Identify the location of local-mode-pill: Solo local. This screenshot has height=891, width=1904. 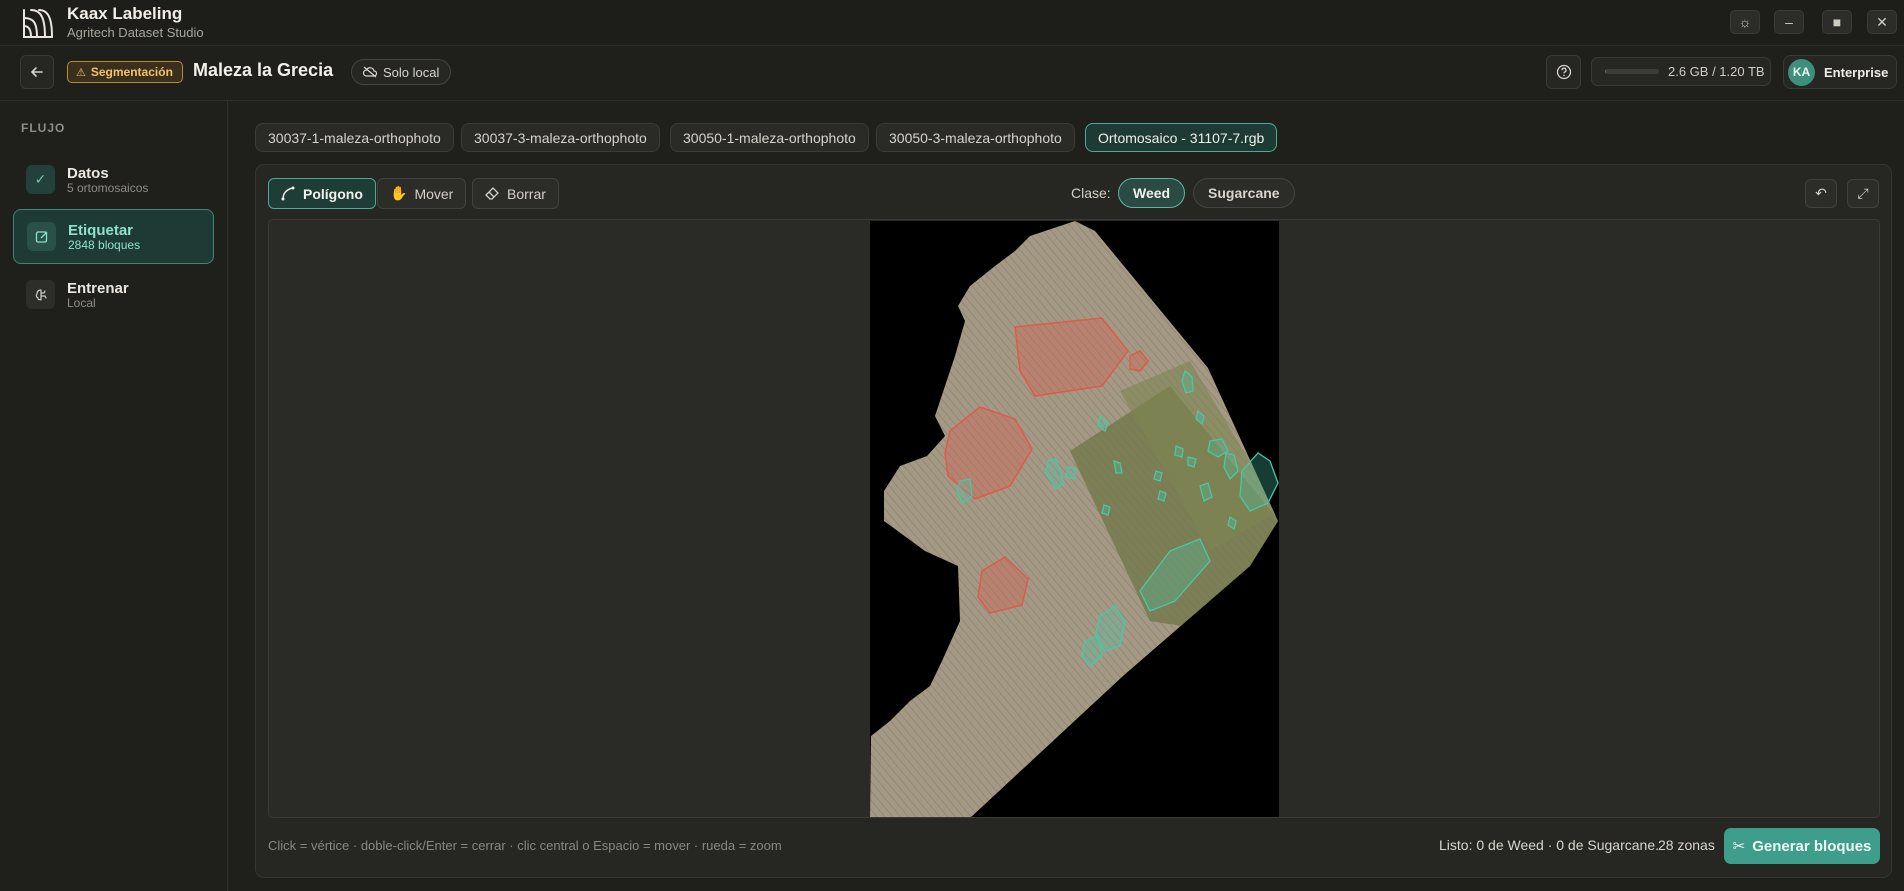
(401, 72).